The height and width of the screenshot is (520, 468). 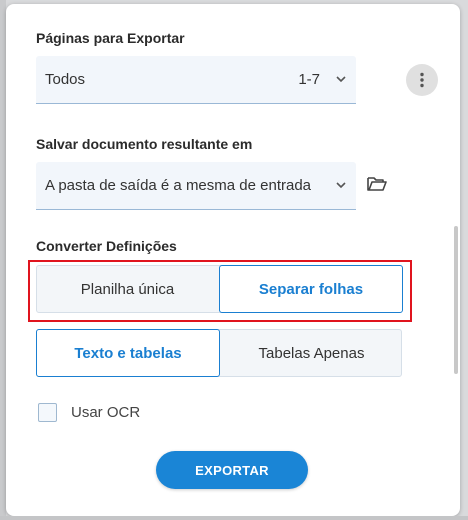 What do you see at coordinates (220, 291) in the screenshot?
I see `highlight-annotation` at bounding box center [220, 291].